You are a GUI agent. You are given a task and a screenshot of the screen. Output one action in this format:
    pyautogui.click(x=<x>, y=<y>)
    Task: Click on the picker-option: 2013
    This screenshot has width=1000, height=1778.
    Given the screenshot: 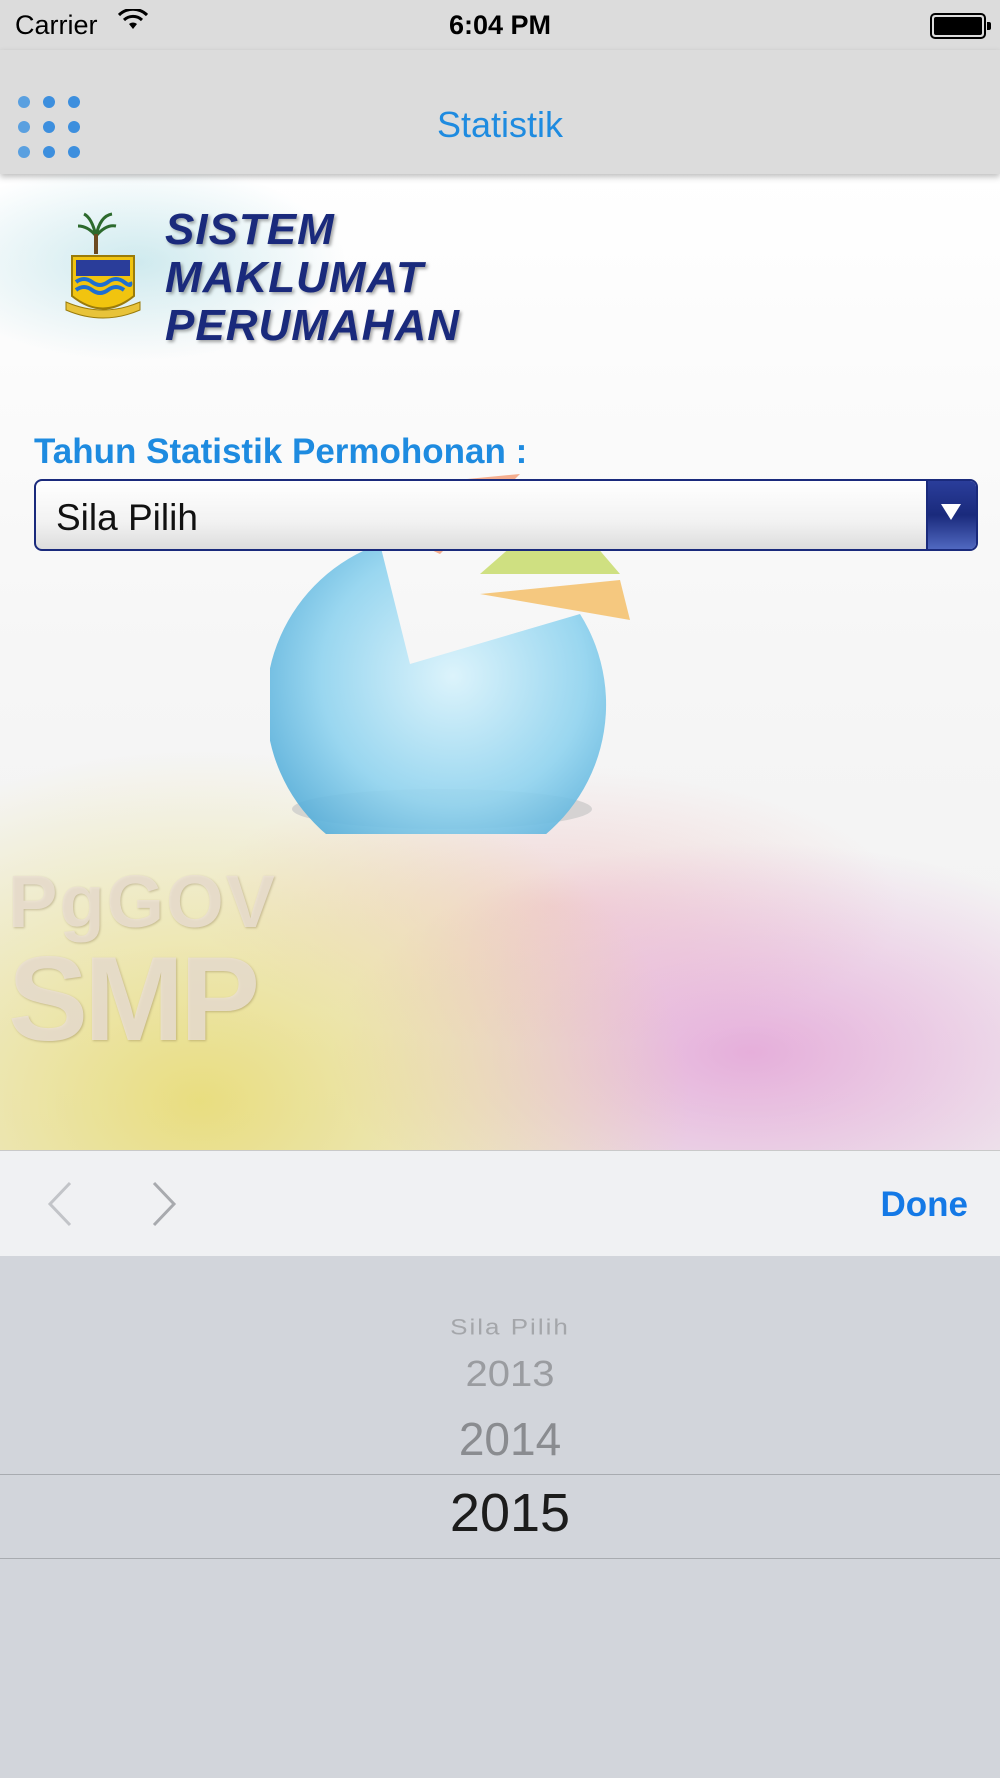 What is the action you would take?
    pyautogui.click(x=500, y=1374)
    